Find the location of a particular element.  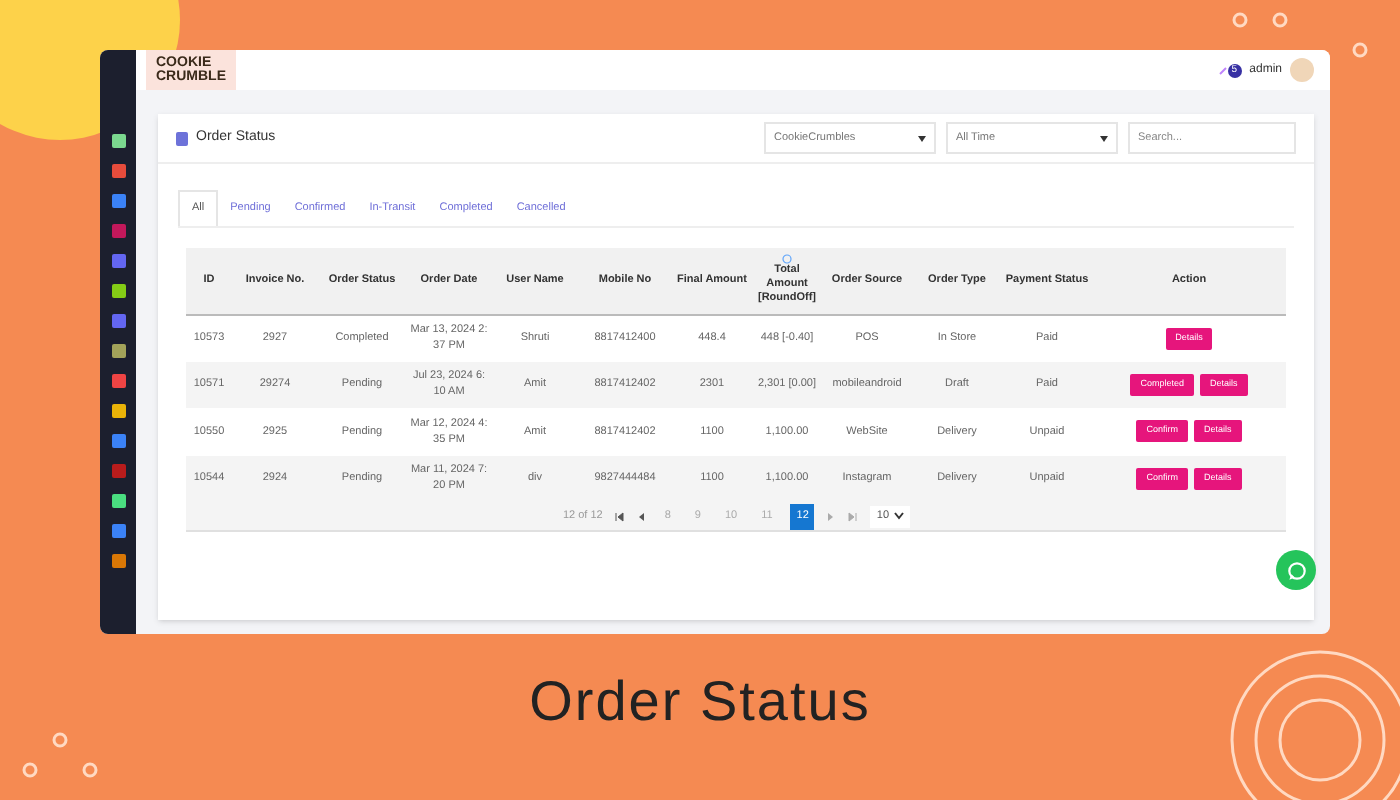

previous-page-icon is located at coordinates (641, 516).